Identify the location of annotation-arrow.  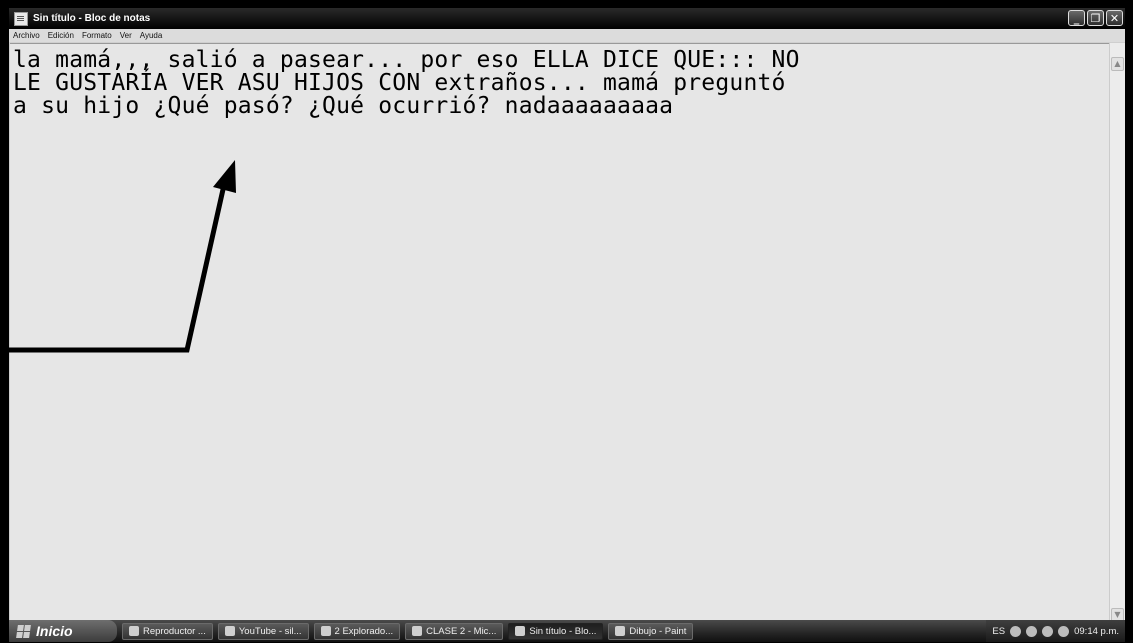
(118, 256).